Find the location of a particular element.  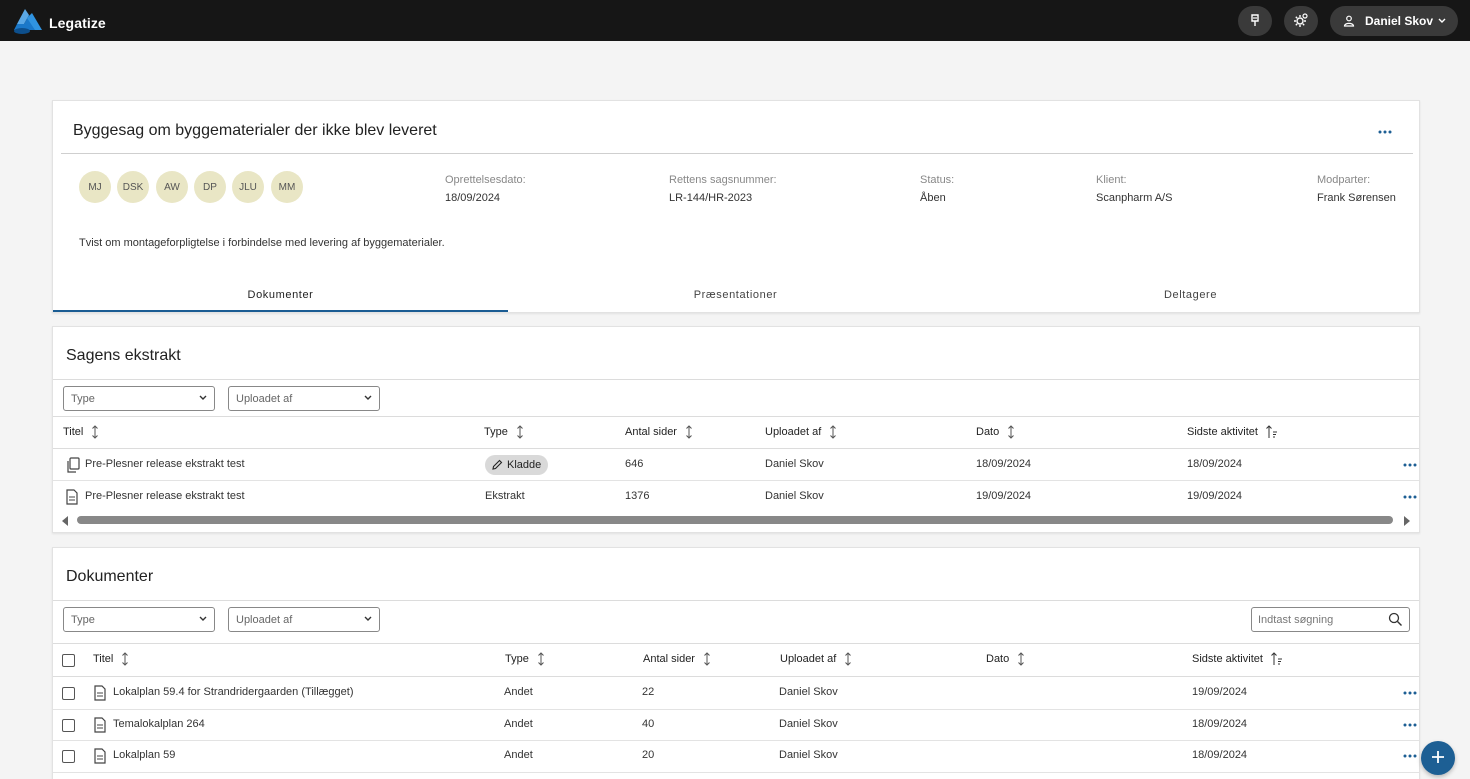

document-search is located at coordinates (1330, 619).